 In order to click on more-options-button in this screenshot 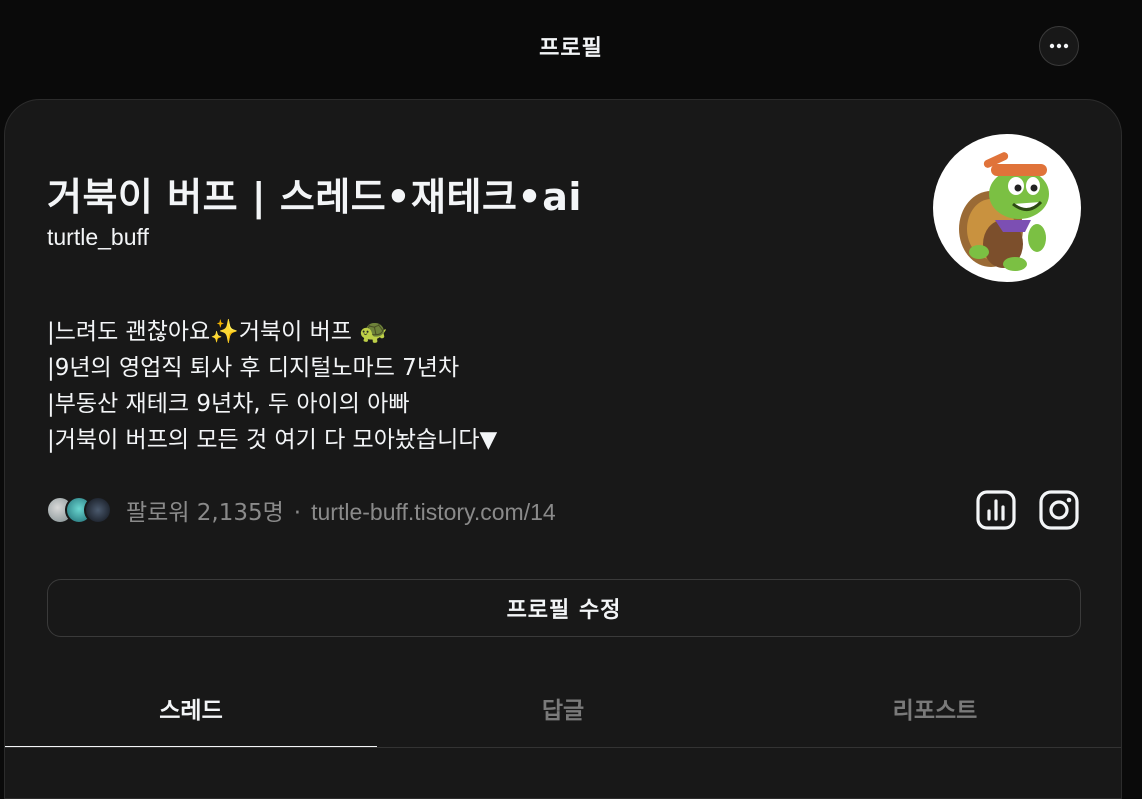, I will do `click(1059, 46)`.